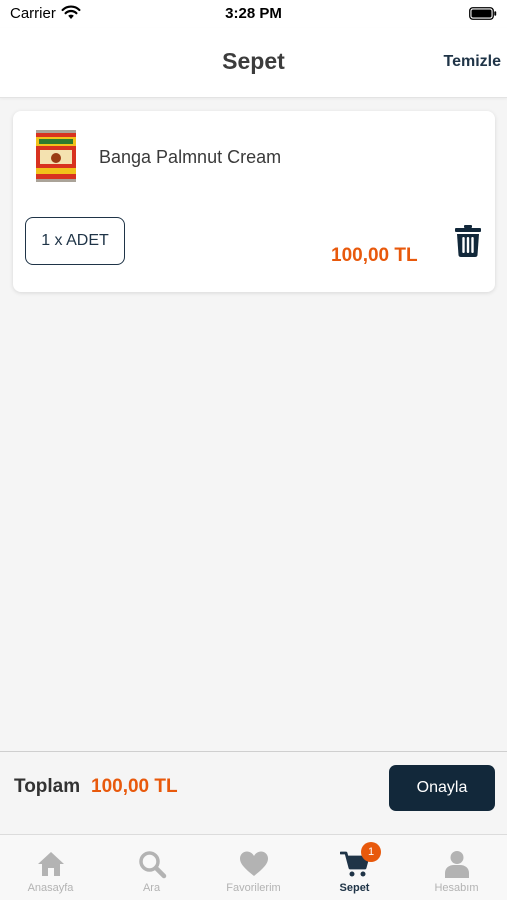  What do you see at coordinates (483, 13) in the screenshot?
I see `battery-icon` at bounding box center [483, 13].